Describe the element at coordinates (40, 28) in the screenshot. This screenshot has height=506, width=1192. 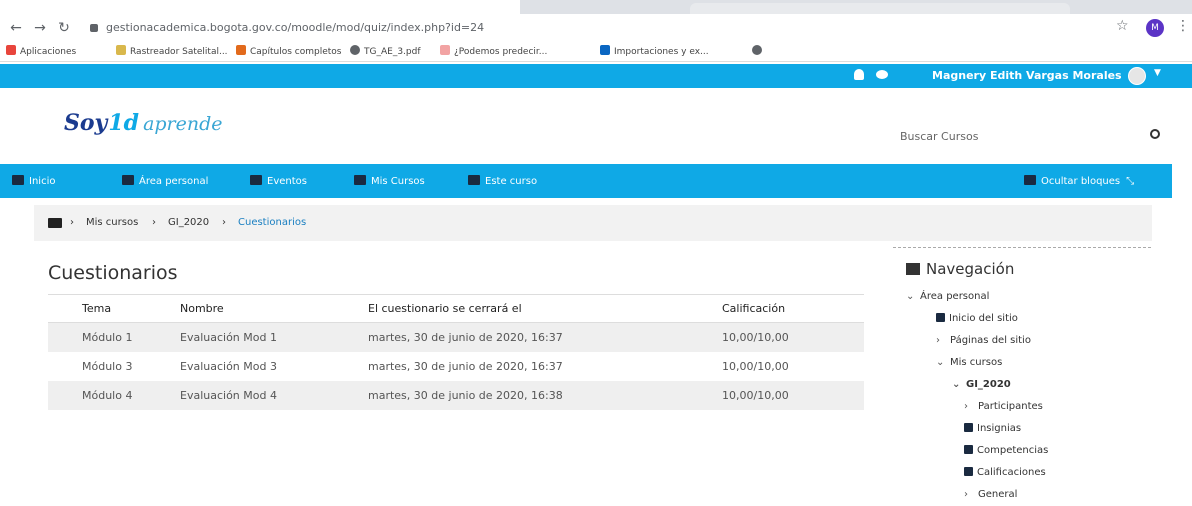
I see `forward-icon: →` at that location.